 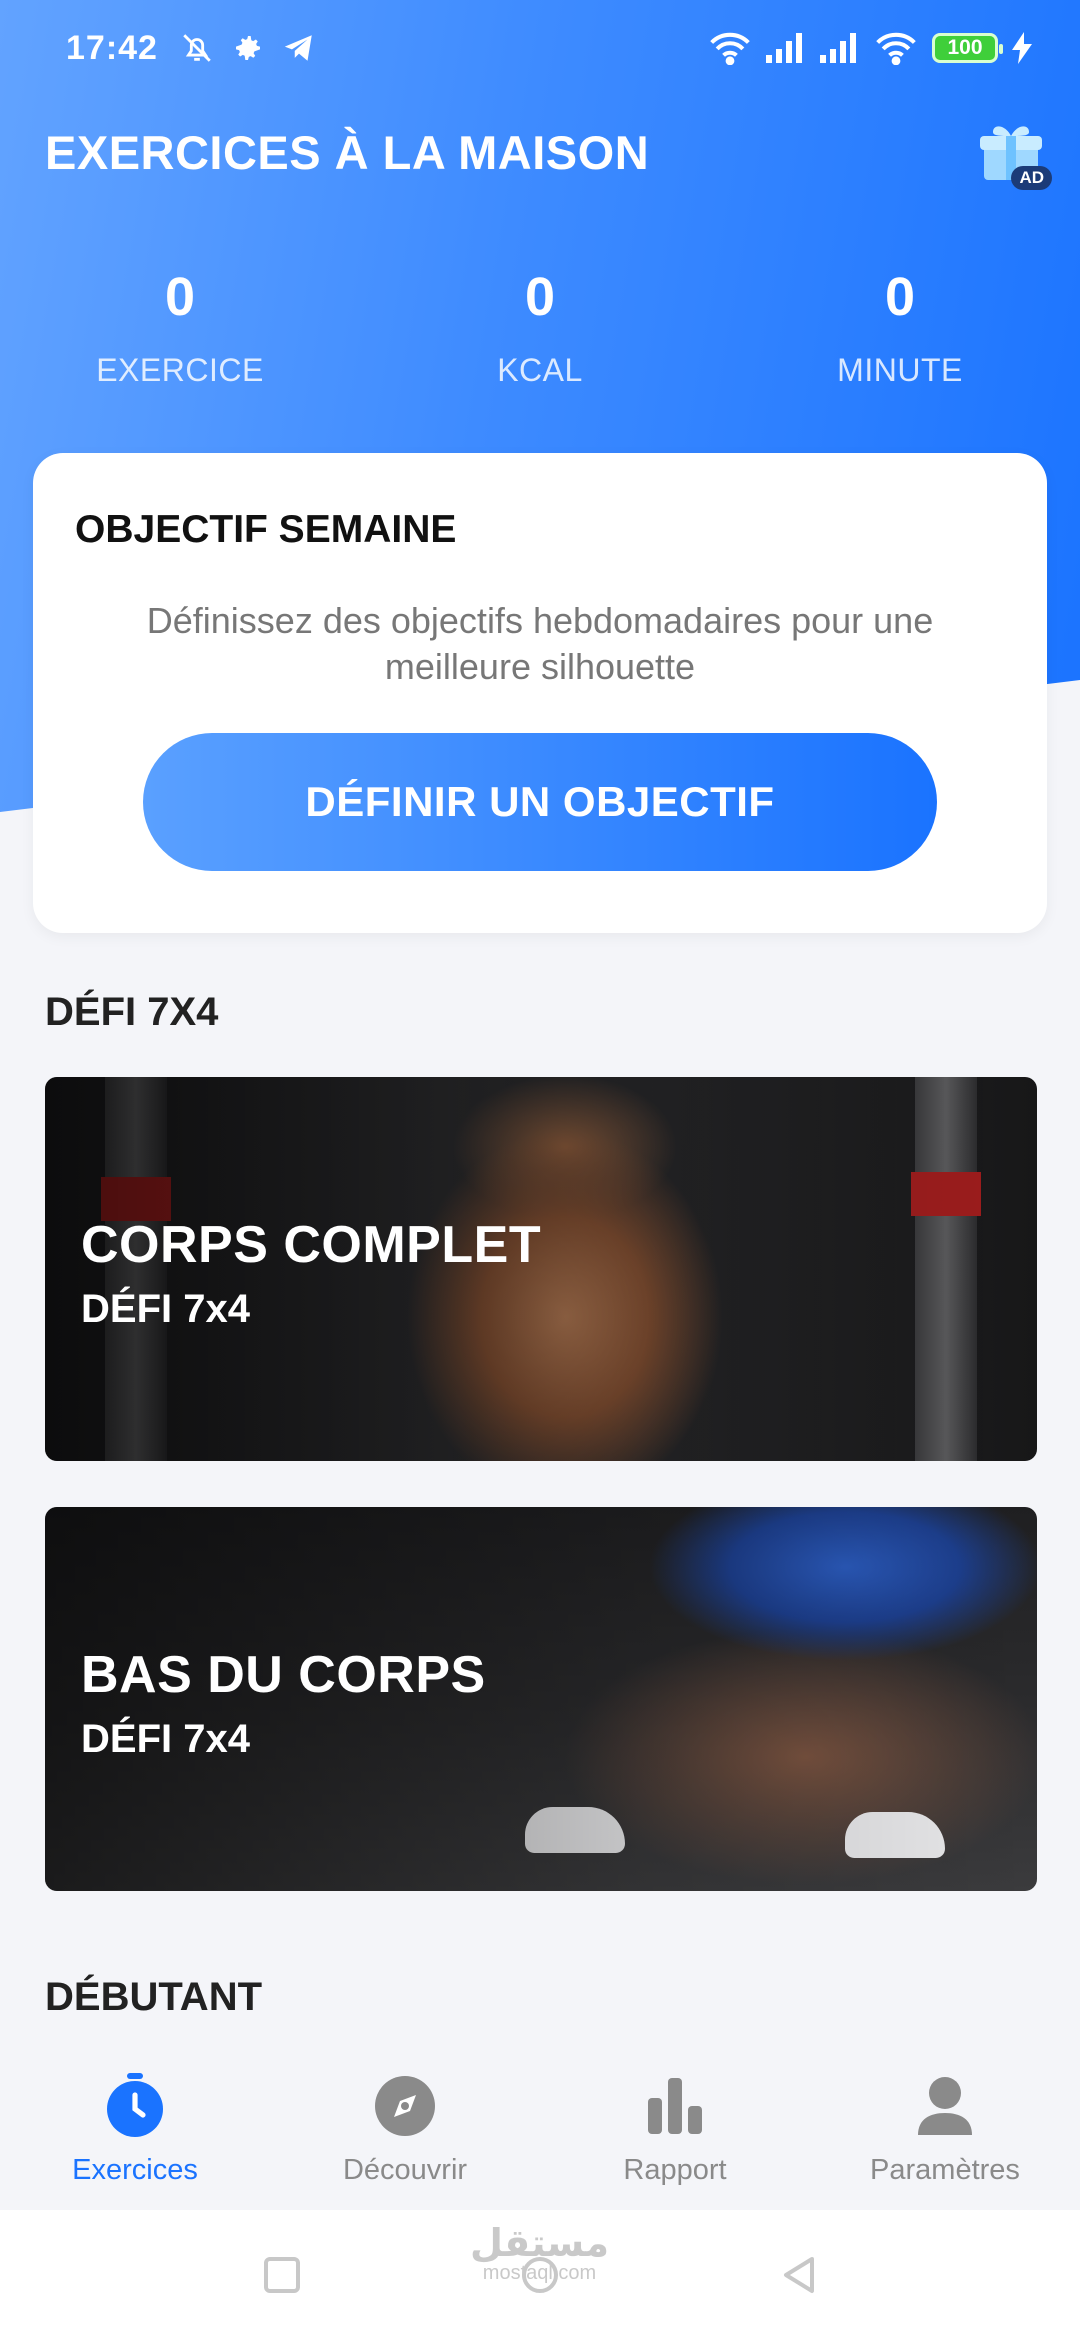 What do you see at coordinates (135, 2105) in the screenshot?
I see `stopwatch-icon` at bounding box center [135, 2105].